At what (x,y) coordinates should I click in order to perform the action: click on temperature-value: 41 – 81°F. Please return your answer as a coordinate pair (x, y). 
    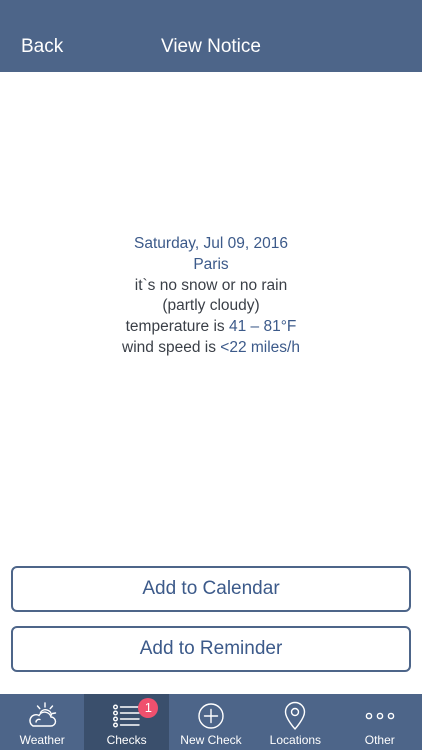
    Looking at the image, I should click on (263, 327).